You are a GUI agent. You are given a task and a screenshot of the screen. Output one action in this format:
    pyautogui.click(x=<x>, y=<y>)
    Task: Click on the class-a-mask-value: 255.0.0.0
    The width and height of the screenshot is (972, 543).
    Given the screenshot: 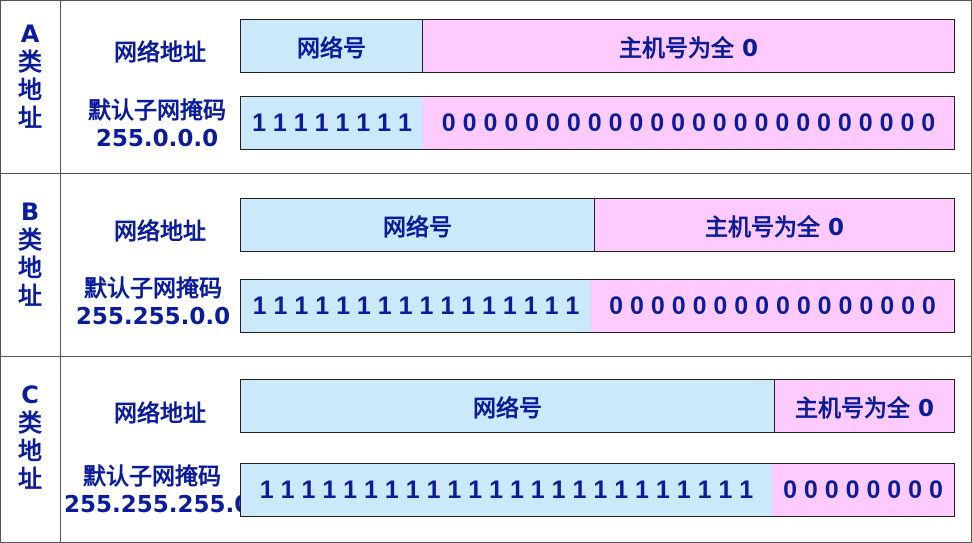 What is the action you would take?
    pyautogui.click(x=157, y=139)
    